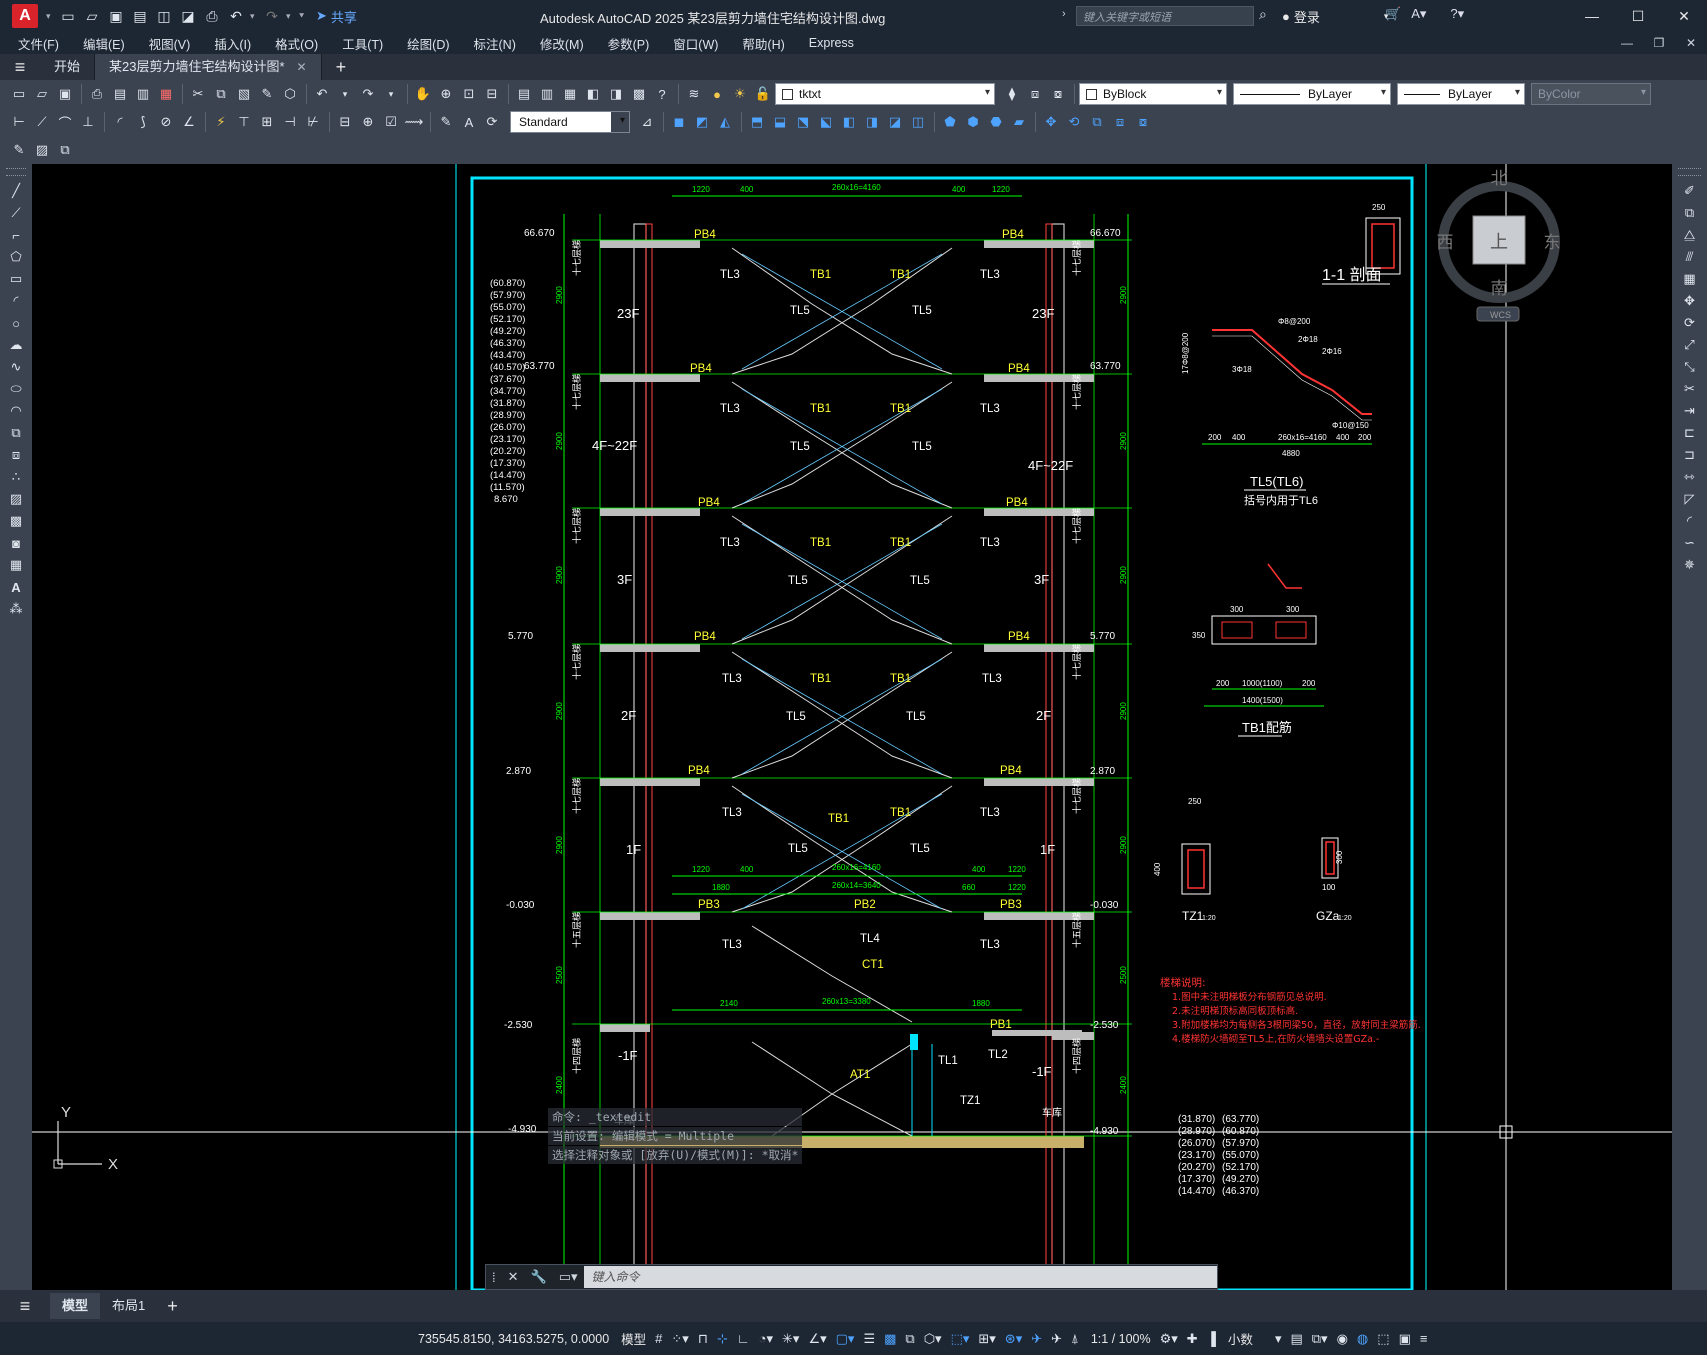  I want to click on 3d-move-icon: ✥, so click(1051, 122).